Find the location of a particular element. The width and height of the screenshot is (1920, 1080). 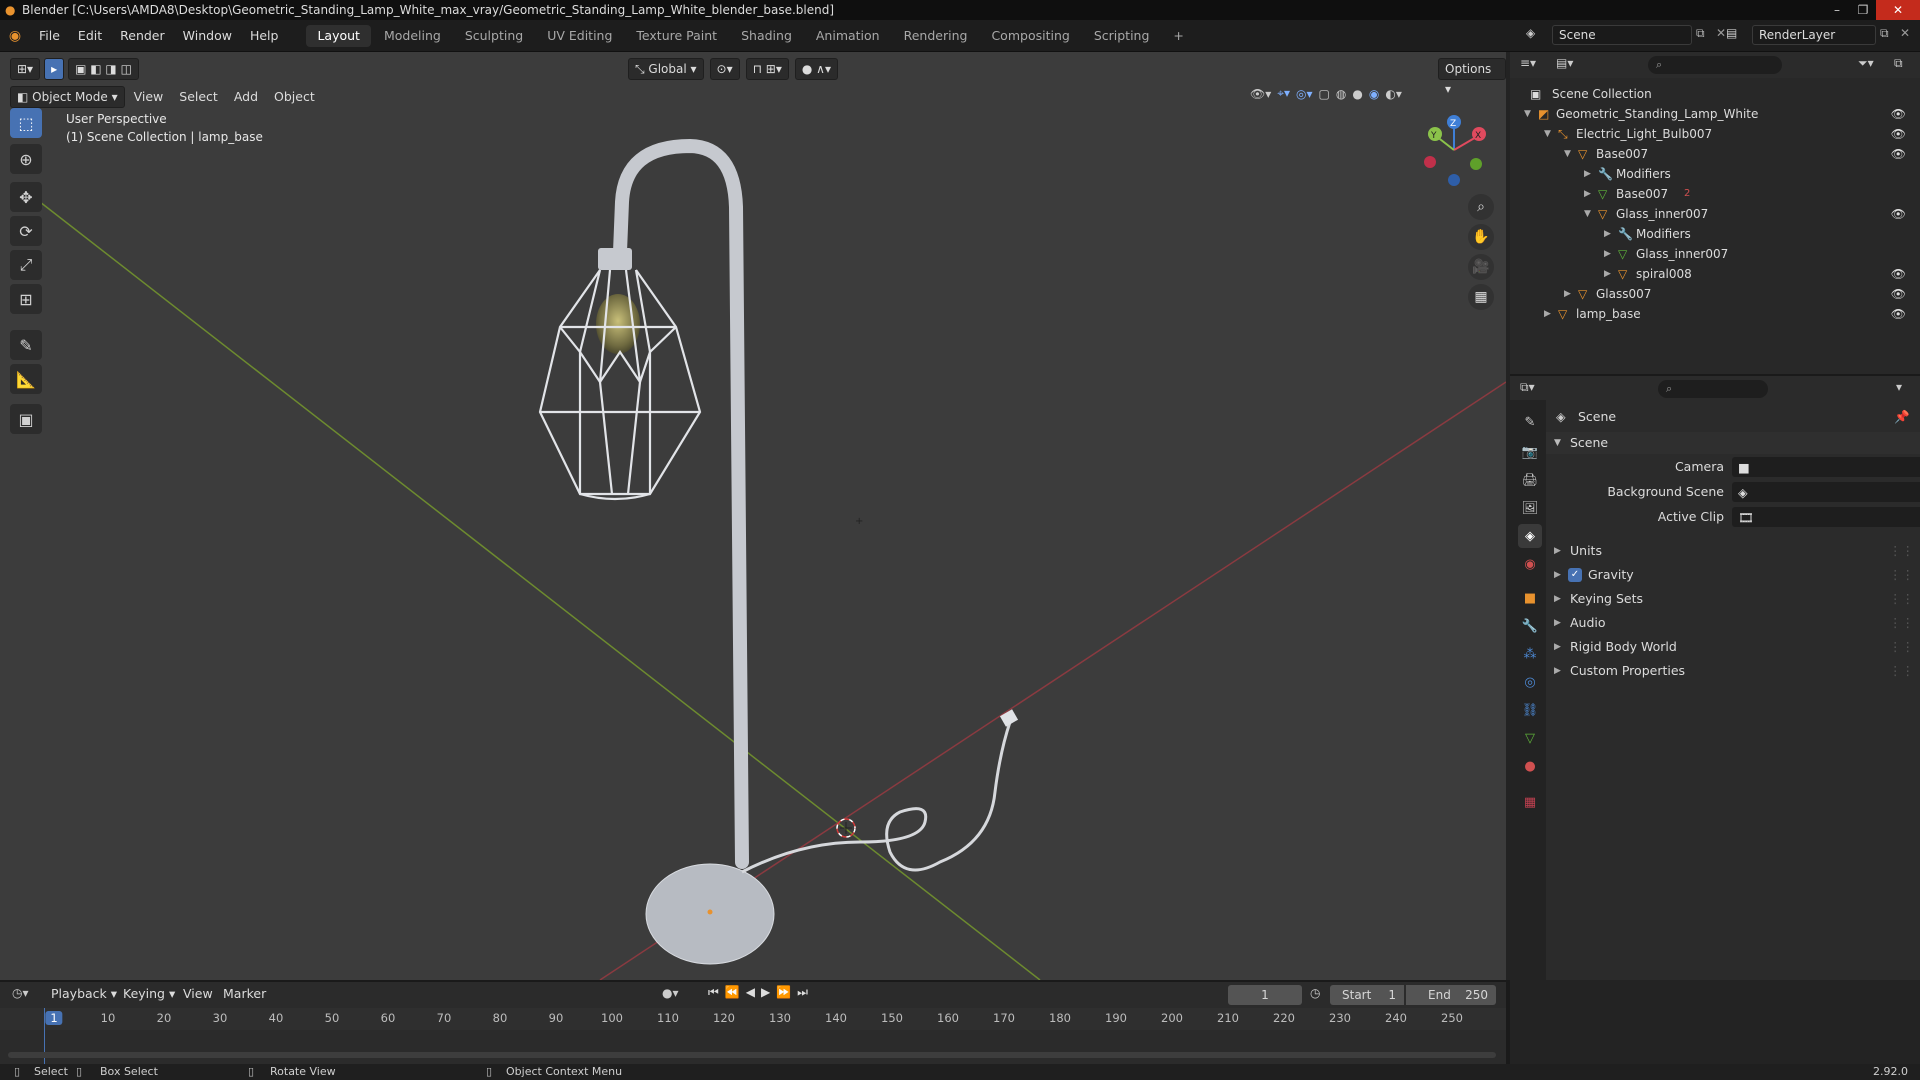

navigation-gizmo: Z X Y is located at coordinates (1456, 150).